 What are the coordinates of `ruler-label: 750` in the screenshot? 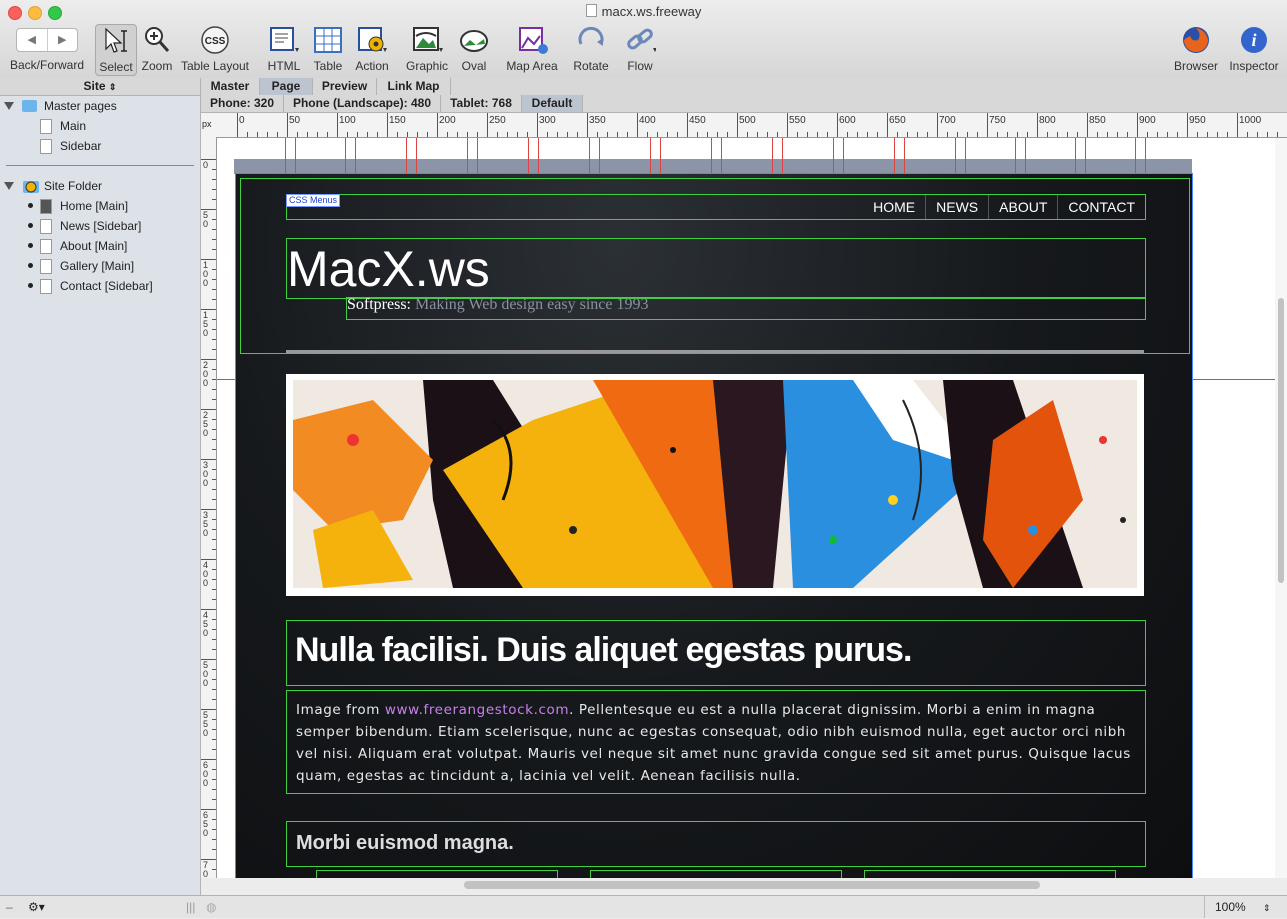 It's located at (997, 120).